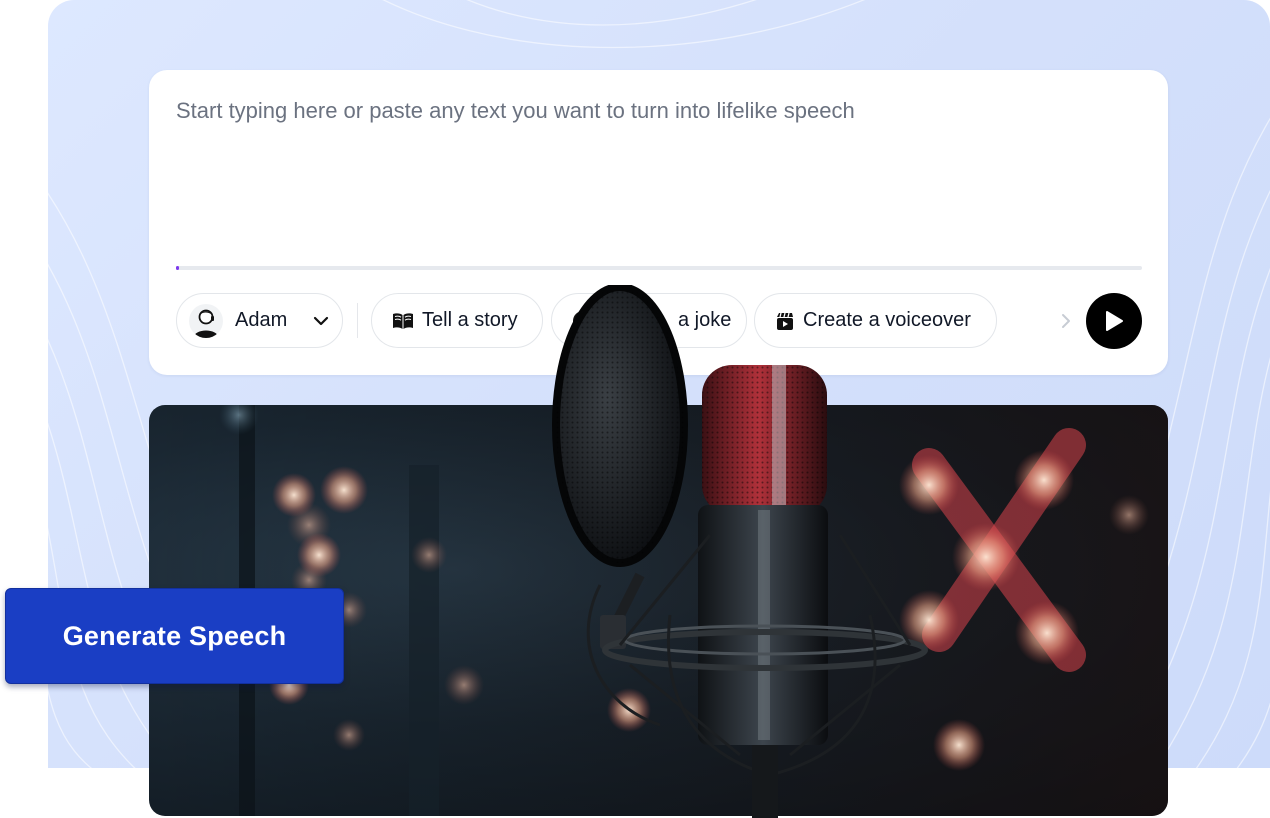 Image resolution: width=1270 pixels, height=818 pixels. I want to click on voice-name: Adam, so click(261, 320).